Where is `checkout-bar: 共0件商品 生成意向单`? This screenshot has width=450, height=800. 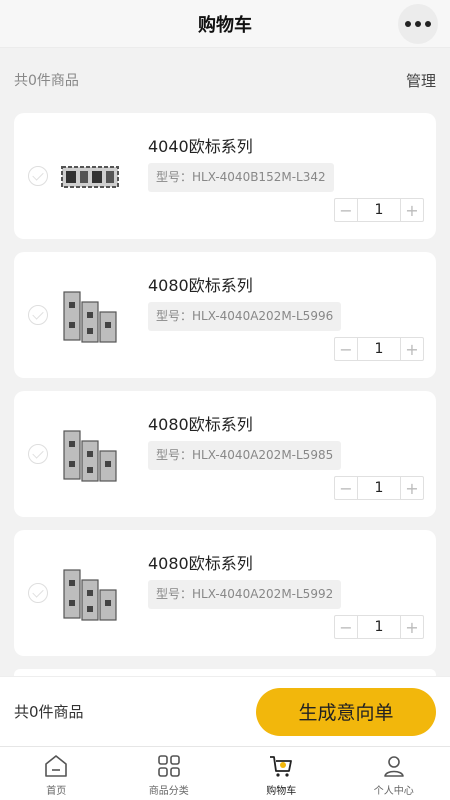 checkout-bar: 共0件商品 生成意向单 is located at coordinates (225, 711).